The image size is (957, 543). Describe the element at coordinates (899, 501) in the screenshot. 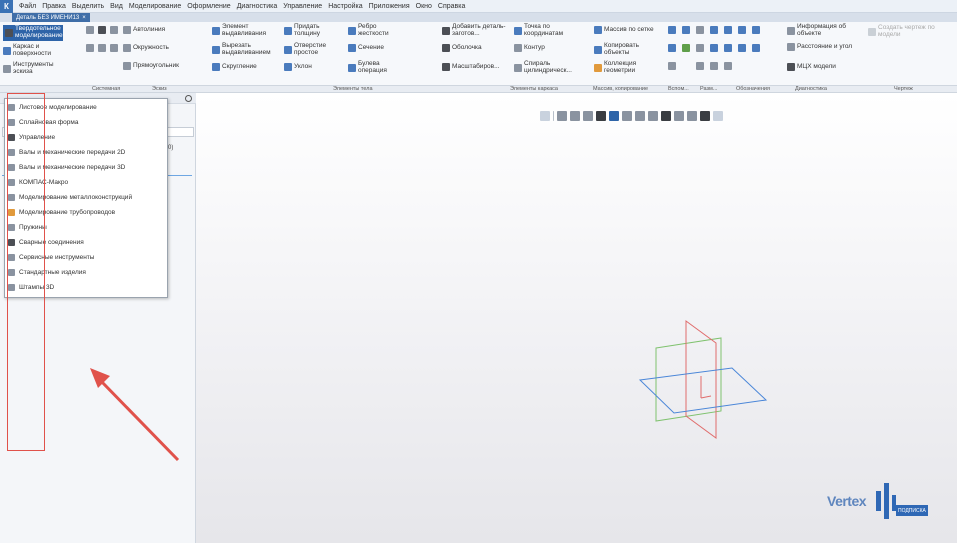

I see `logo-mark-icon: ПОДПИСКА` at that location.